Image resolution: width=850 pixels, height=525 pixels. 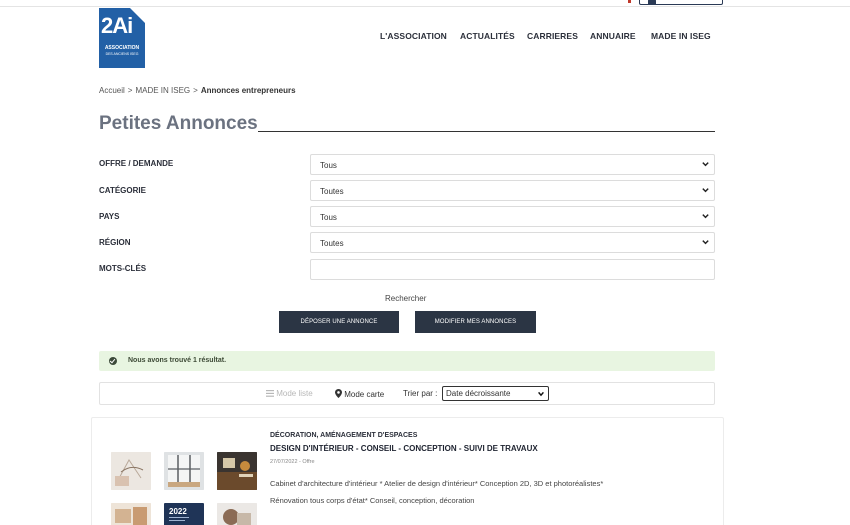 What do you see at coordinates (613, 38) in the screenshot?
I see `nav-annuaire: ANNUAIRE` at bounding box center [613, 38].